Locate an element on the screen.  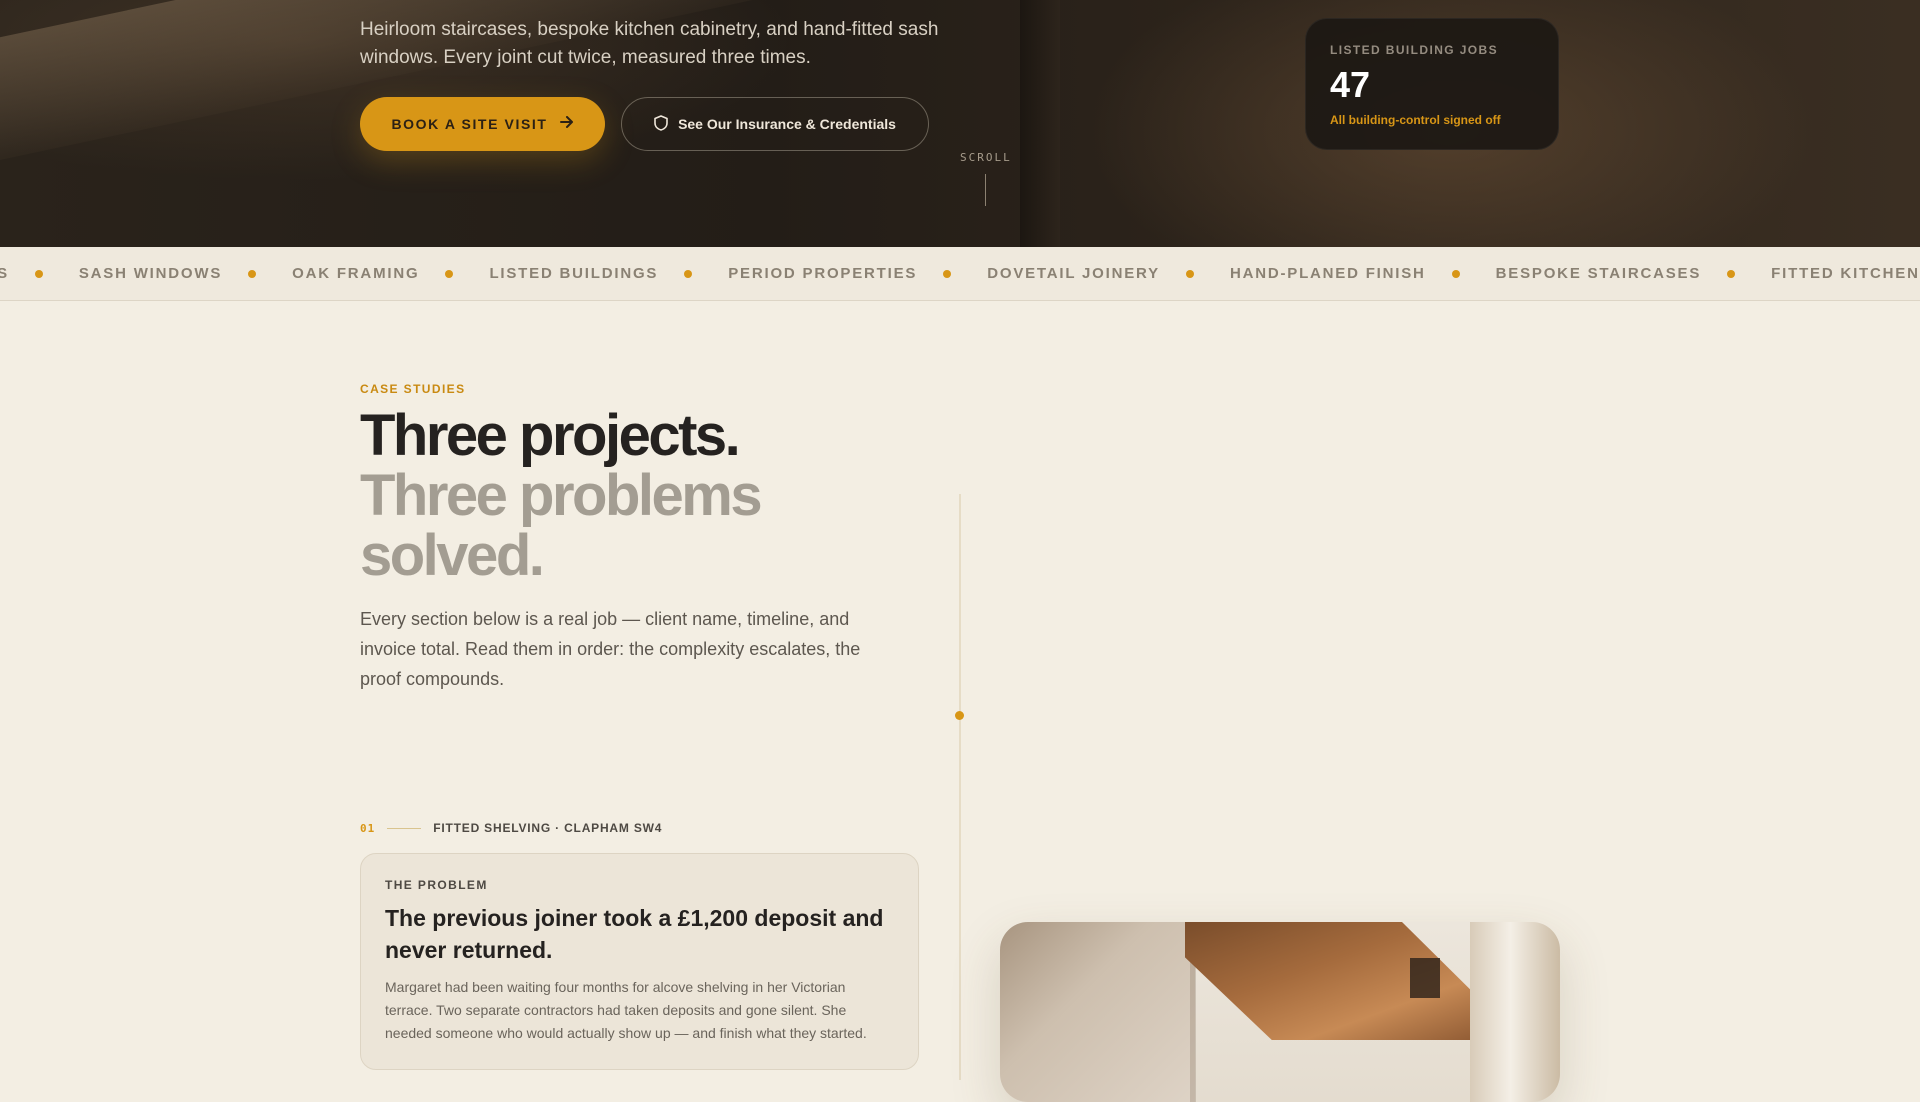
case-location: FITTED SHELVING · CLAPHAM SW4 is located at coordinates (548, 828).